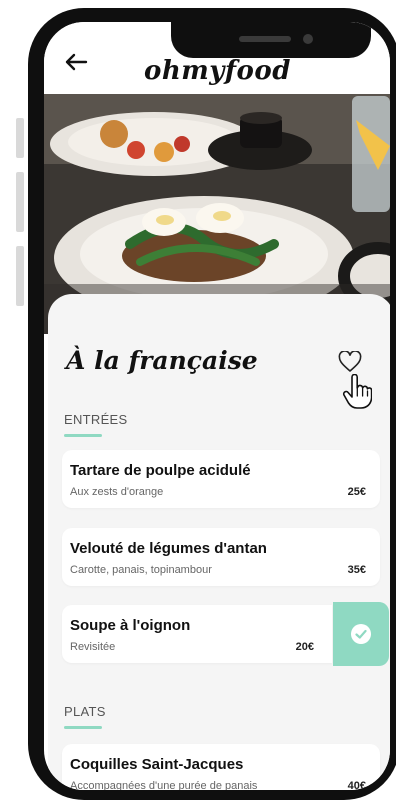 This screenshot has width=396, height=803. Describe the element at coordinates (217, 71) in the screenshot. I see `app-logo: ohmyfood` at that location.